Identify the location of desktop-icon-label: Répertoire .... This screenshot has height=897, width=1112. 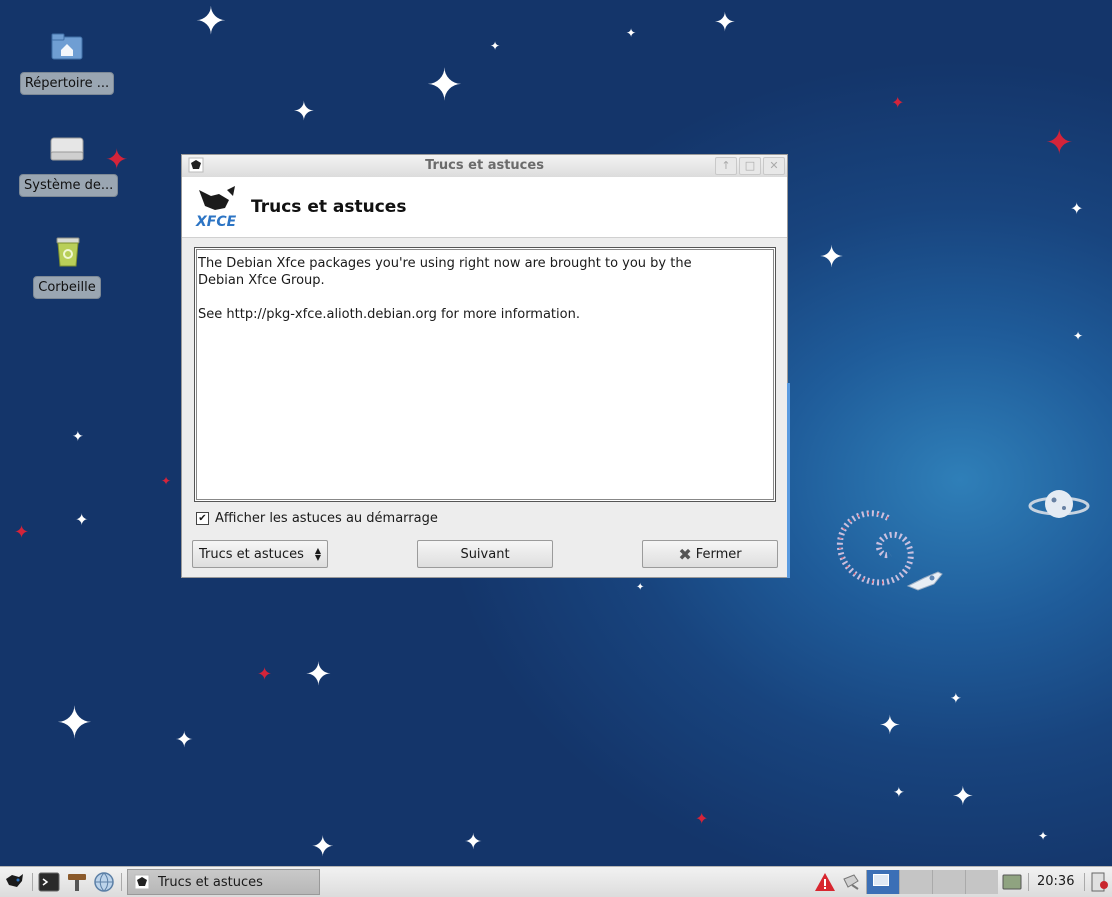
(67, 83).